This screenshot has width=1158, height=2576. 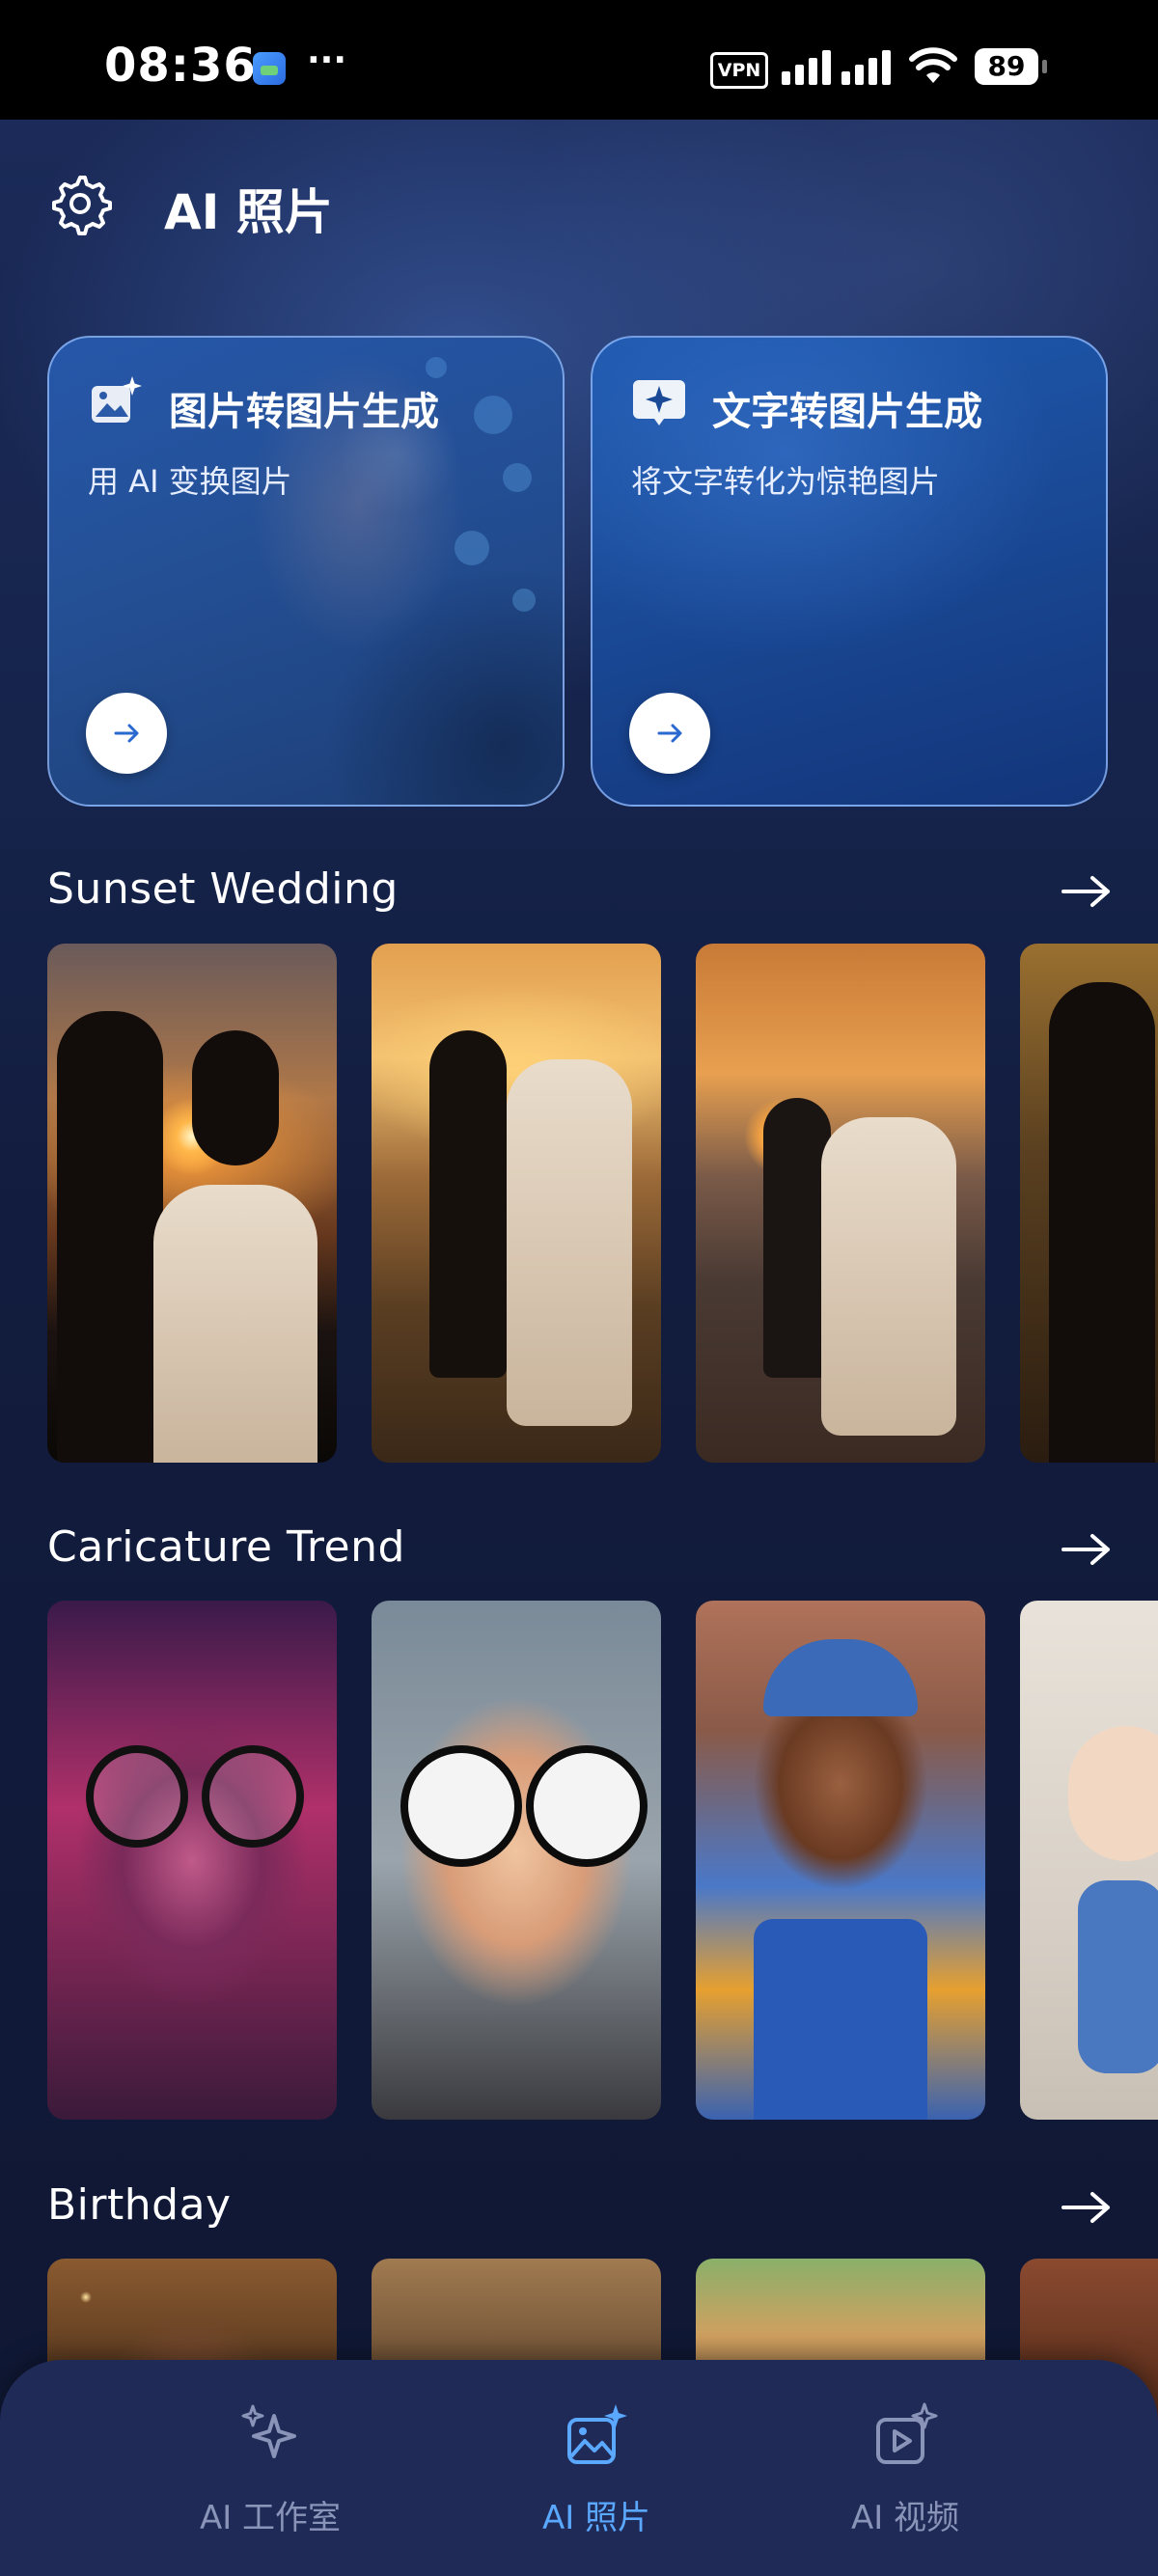 What do you see at coordinates (836, 67) in the screenshot?
I see `signal-icon` at bounding box center [836, 67].